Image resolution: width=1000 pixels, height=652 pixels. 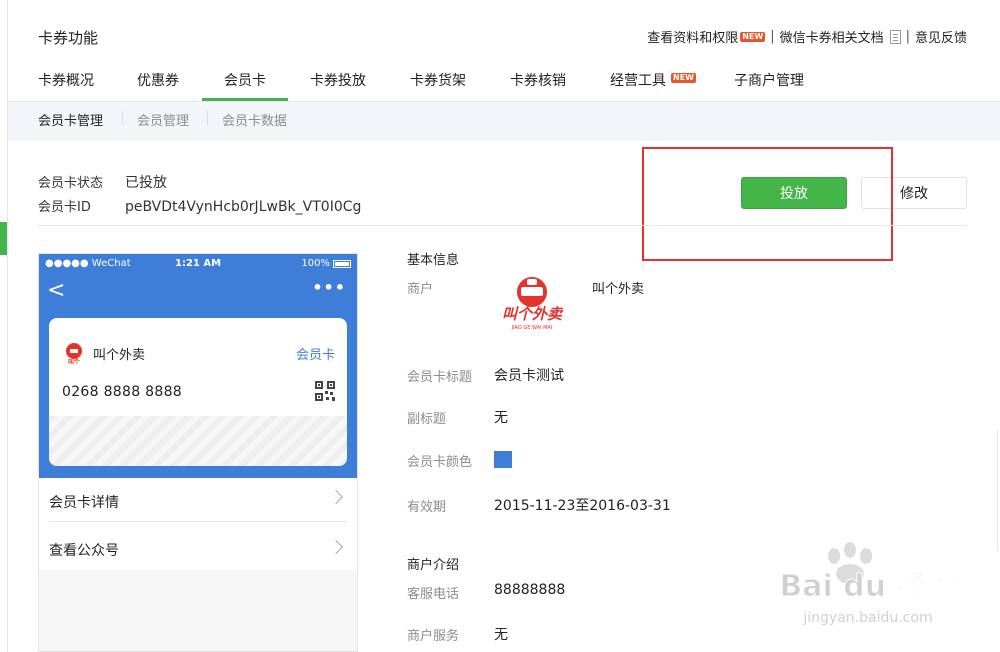 I want to click on baidu-watermark: Bai du 经验 jingyan.baidu.com, so click(x=868, y=584).